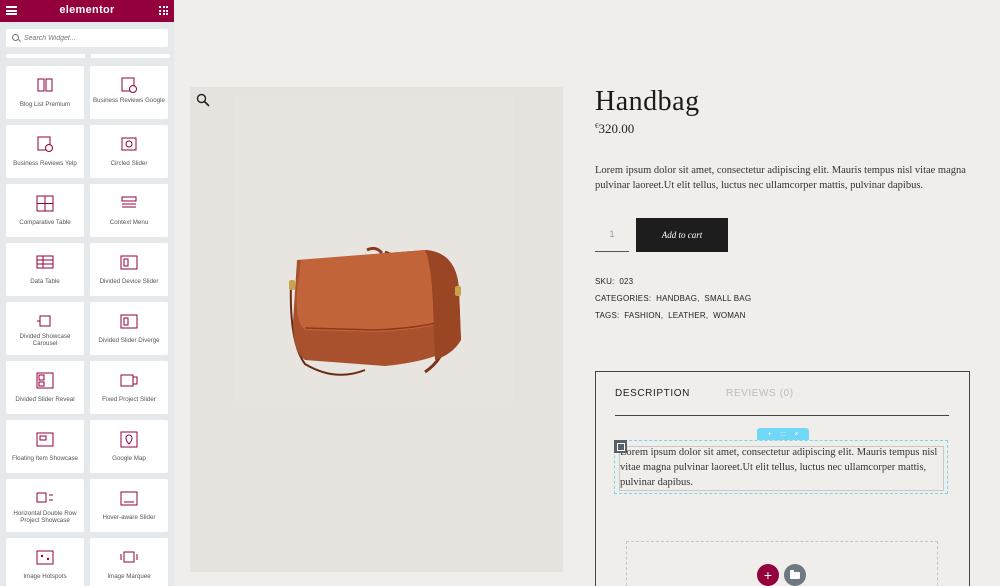 This screenshot has height=586, width=1000. What do you see at coordinates (647, 101) in the screenshot?
I see `product-title: Handbag` at bounding box center [647, 101].